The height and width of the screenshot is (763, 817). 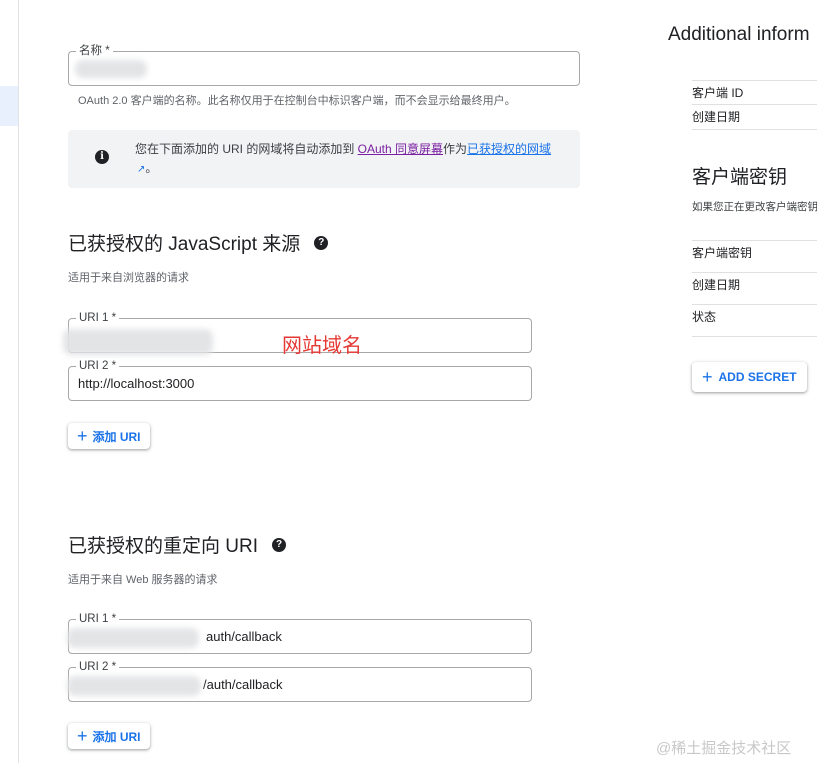 What do you see at coordinates (754, 94) in the screenshot?
I see `client-id-row: 客户端 ID` at bounding box center [754, 94].